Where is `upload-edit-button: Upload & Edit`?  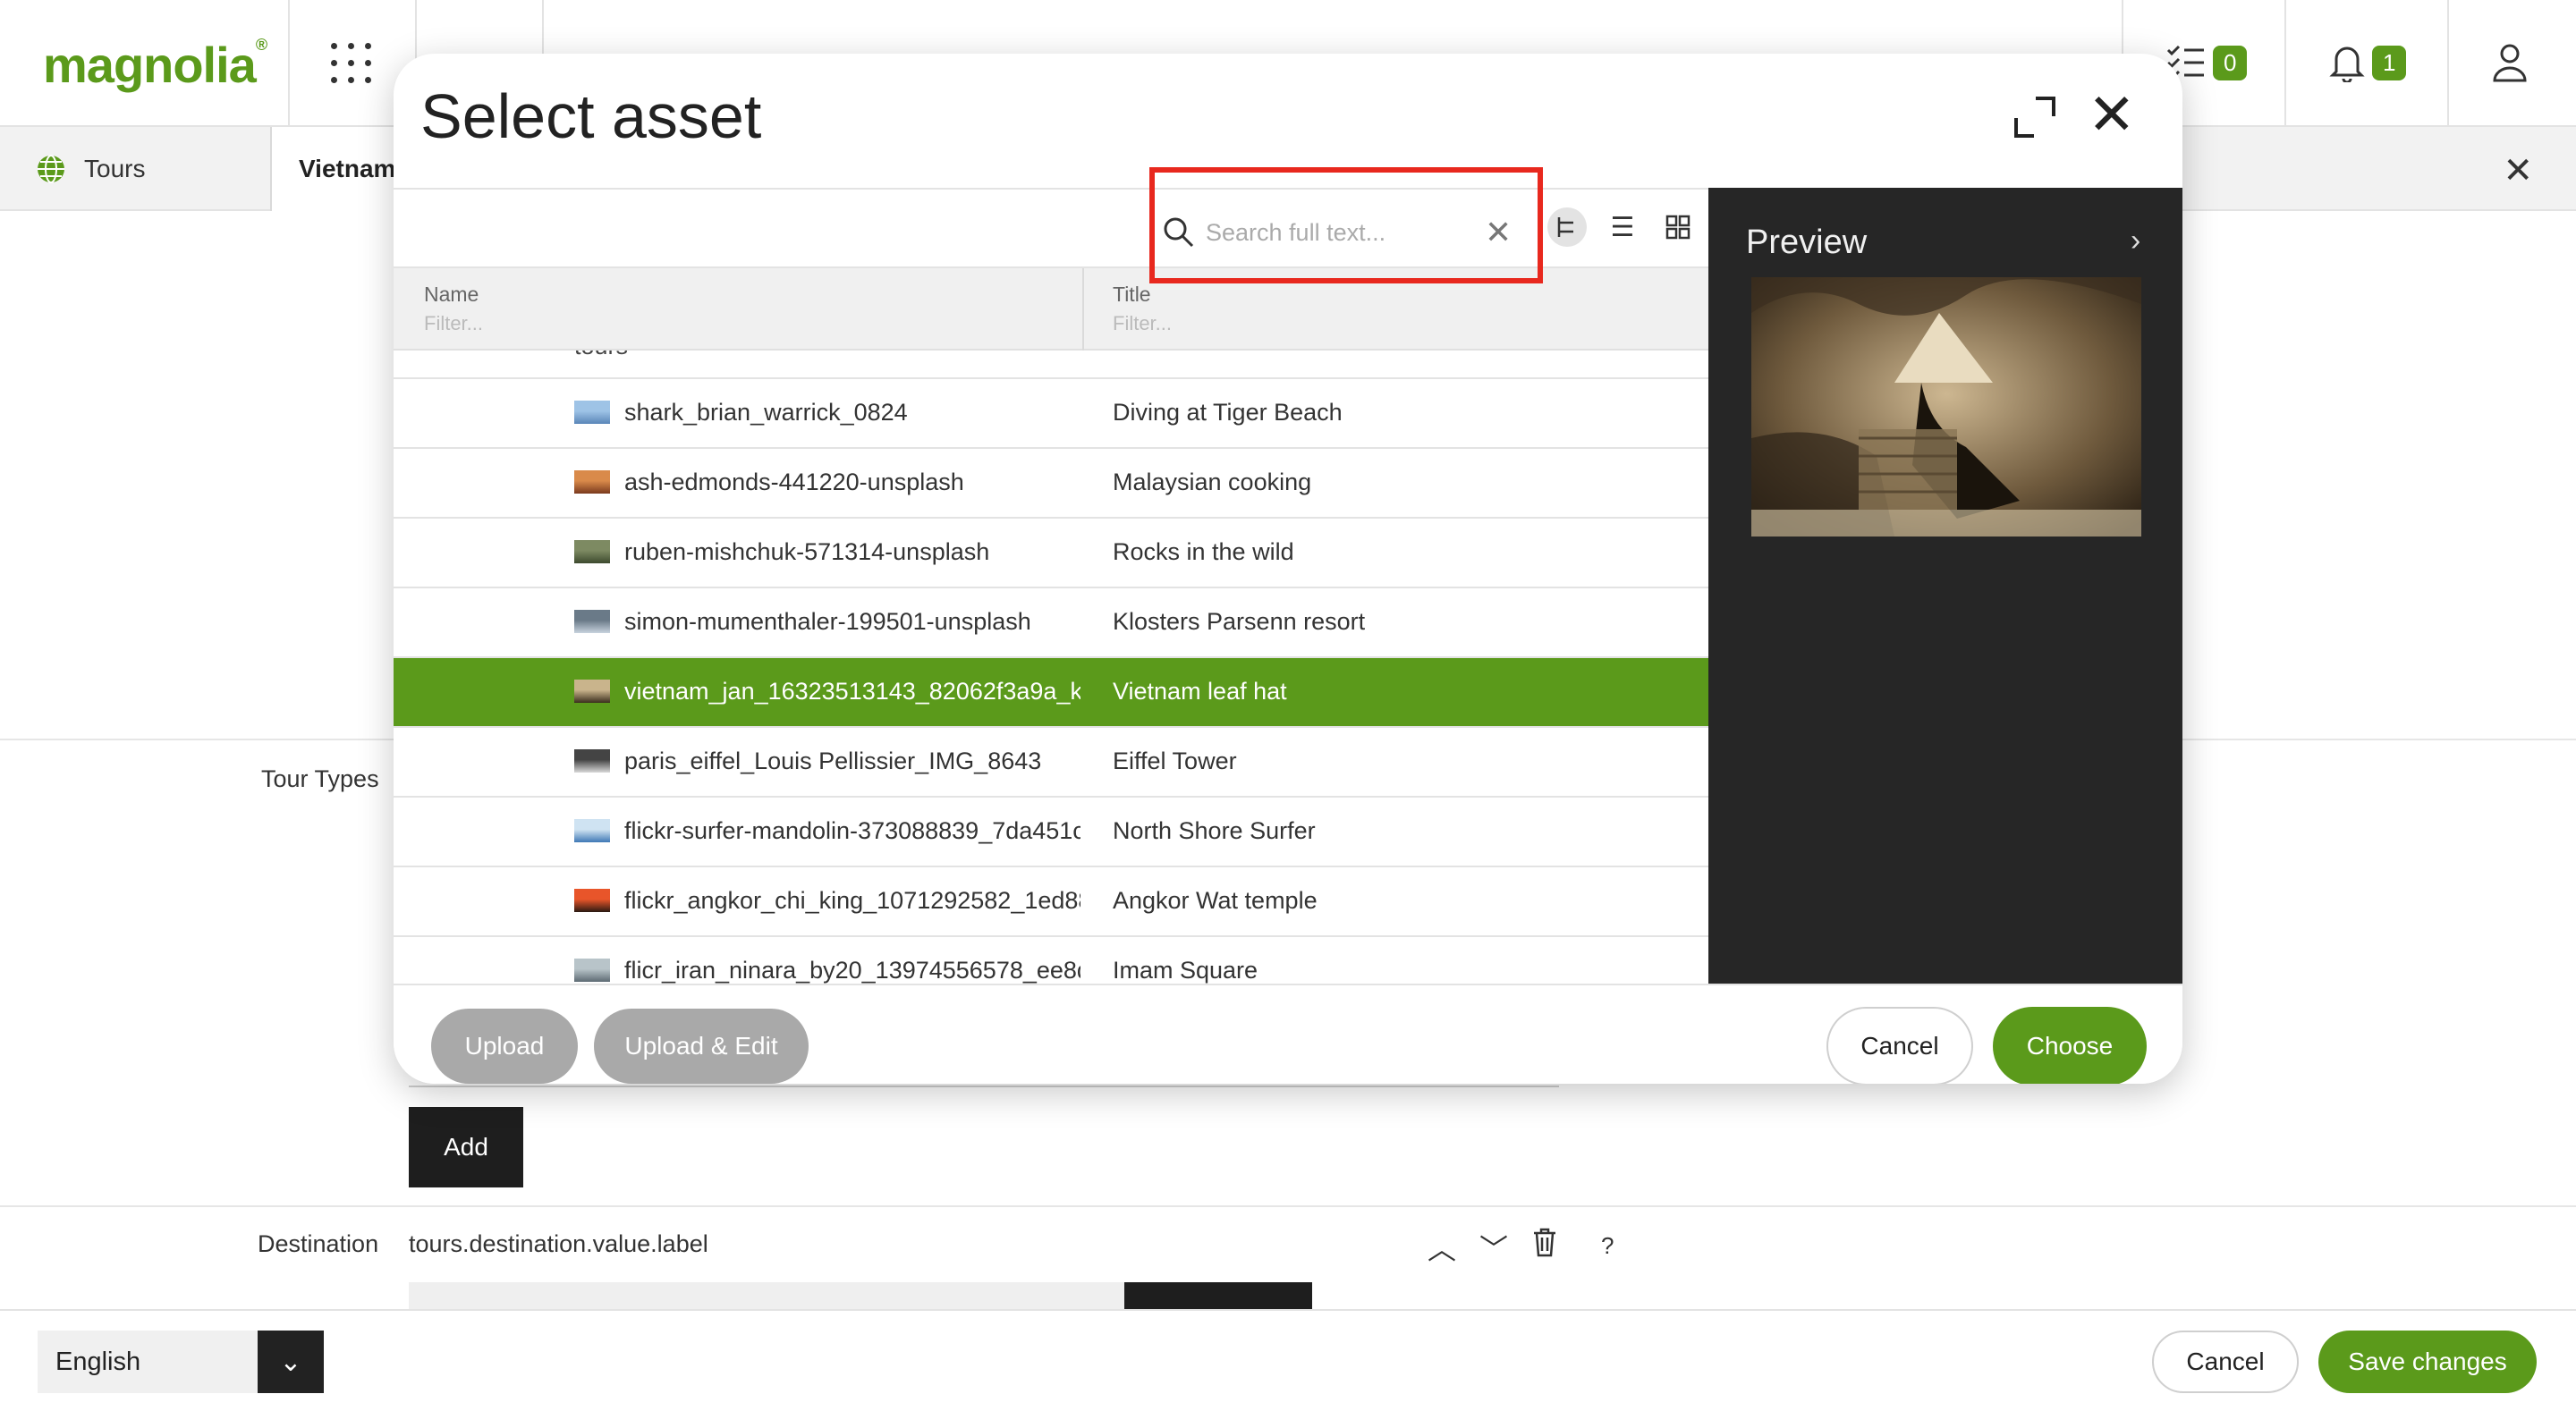 upload-edit-button: Upload & Edit is located at coordinates (701, 1046).